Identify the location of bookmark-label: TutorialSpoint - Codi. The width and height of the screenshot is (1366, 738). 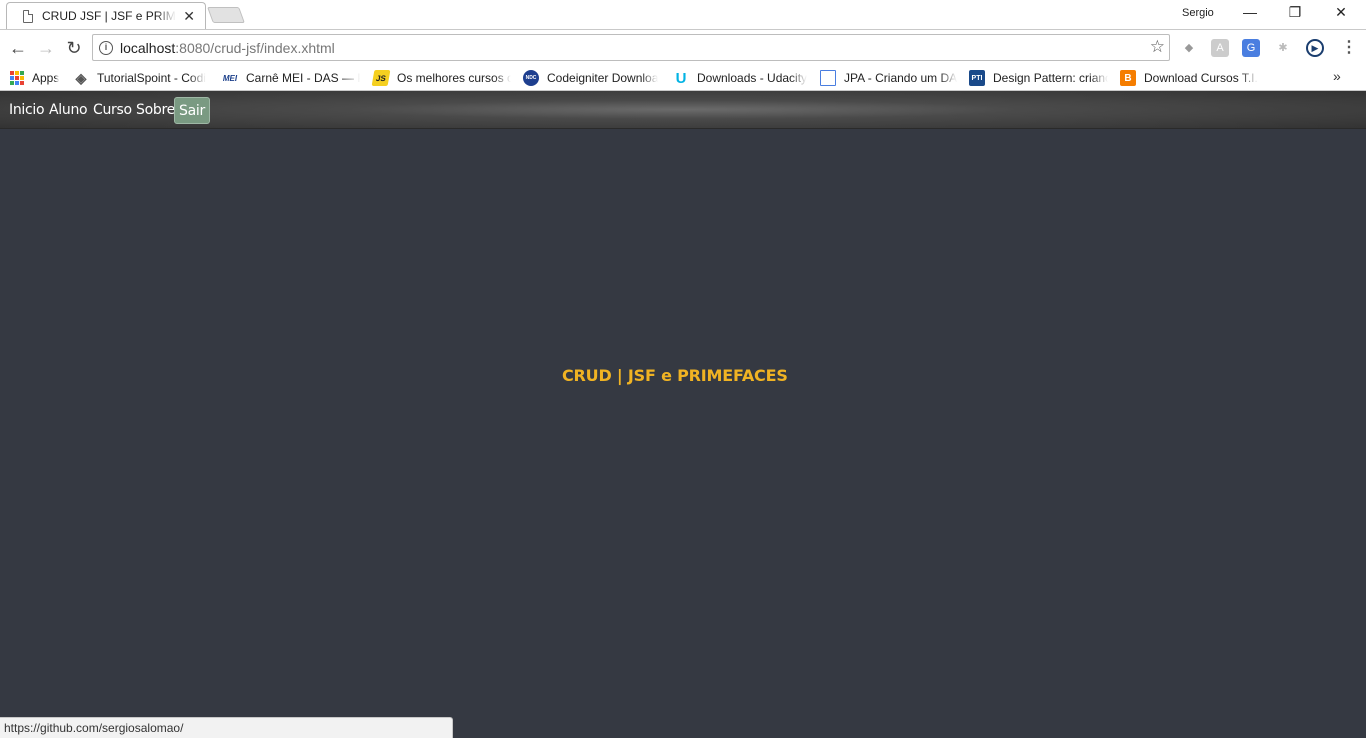
(151, 78).